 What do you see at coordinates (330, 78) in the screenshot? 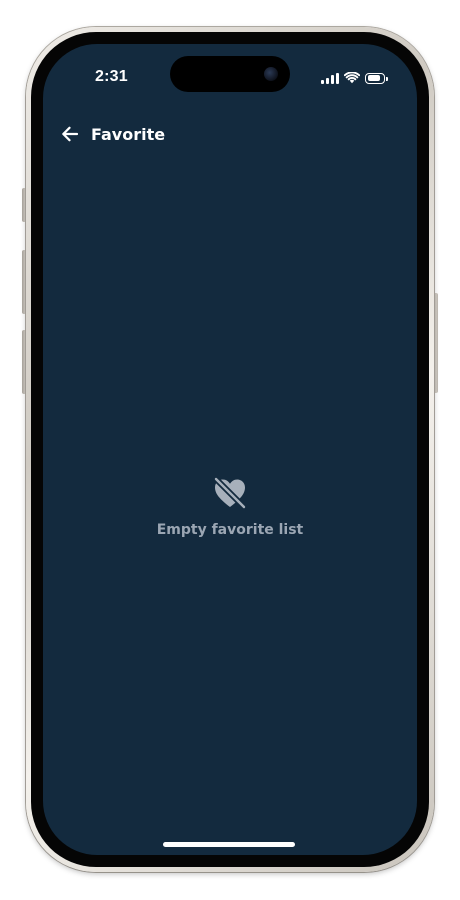
I see `signal-bars-icon` at bounding box center [330, 78].